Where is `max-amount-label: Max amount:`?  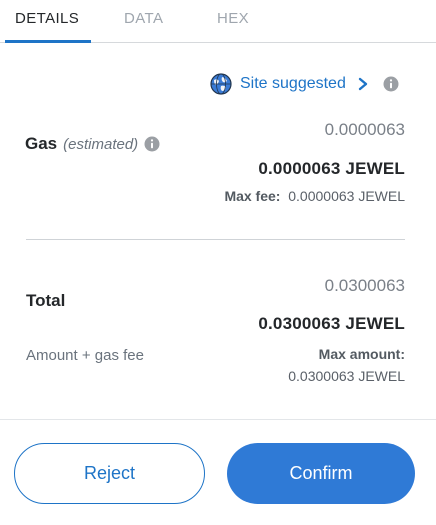 max-amount-label: Max amount: is located at coordinates (361, 354).